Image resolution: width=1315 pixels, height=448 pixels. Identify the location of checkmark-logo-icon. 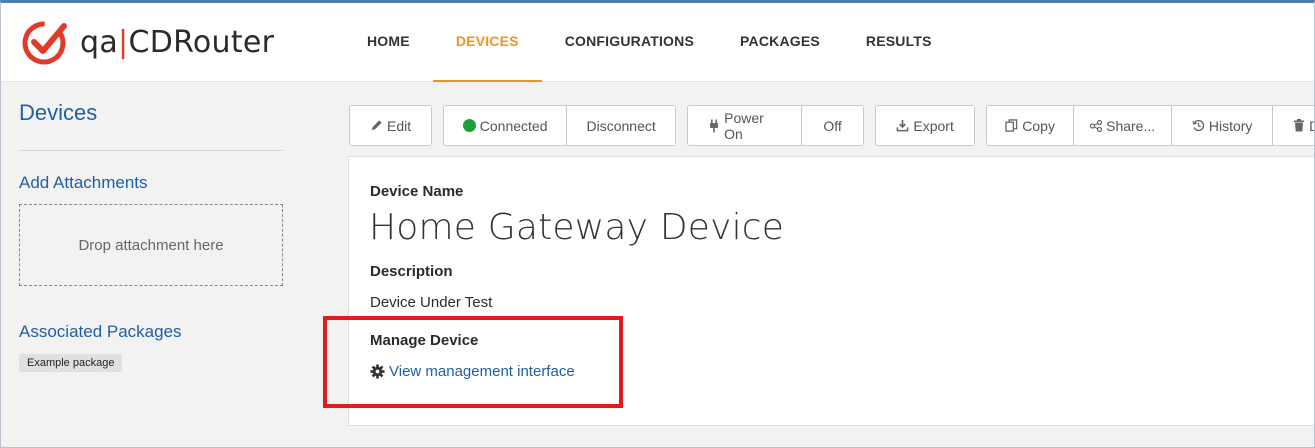
(44, 43).